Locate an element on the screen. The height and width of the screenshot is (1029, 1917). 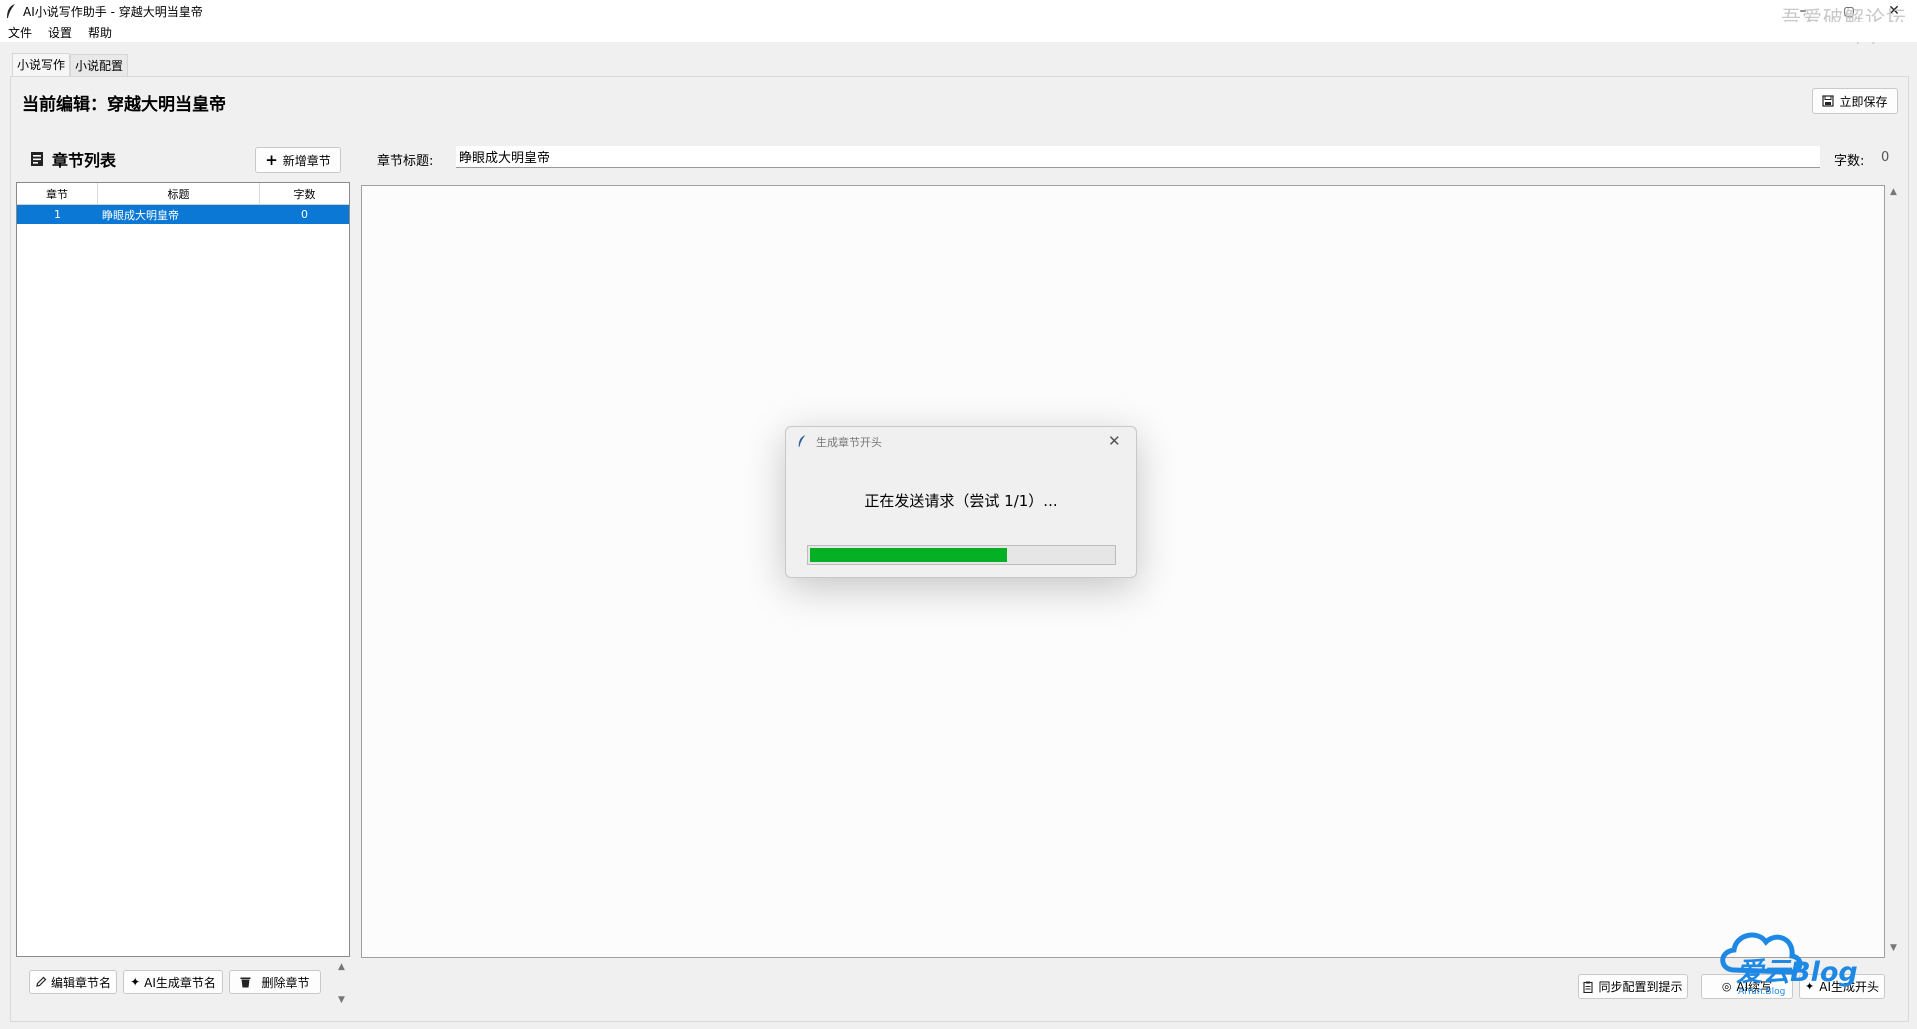
current-edit-title: 当前编辑：穿越大明当皇帝 is located at coordinates (124, 105).